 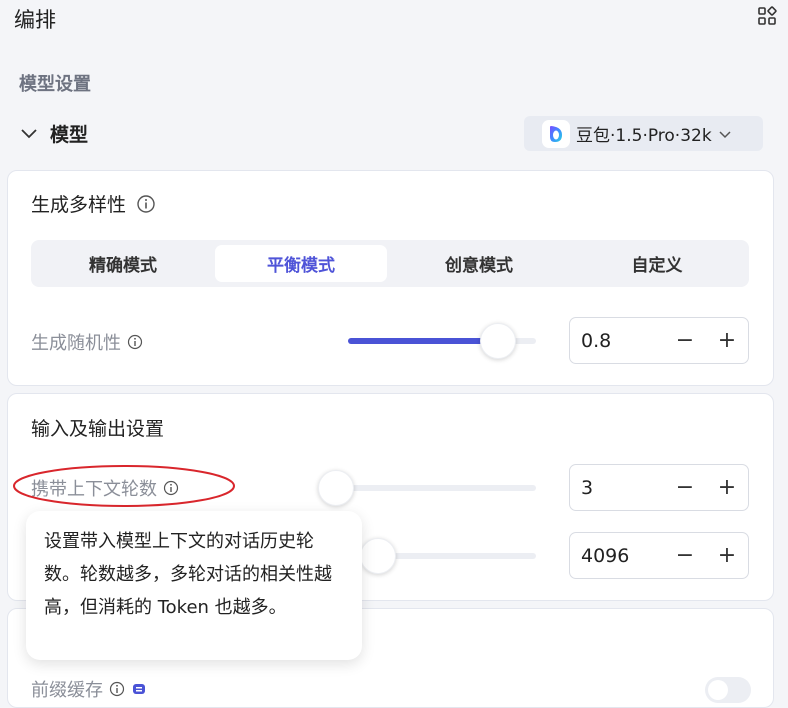 I want to click on randomness-label-group: 生成随机性, so click(x=87, y=342).